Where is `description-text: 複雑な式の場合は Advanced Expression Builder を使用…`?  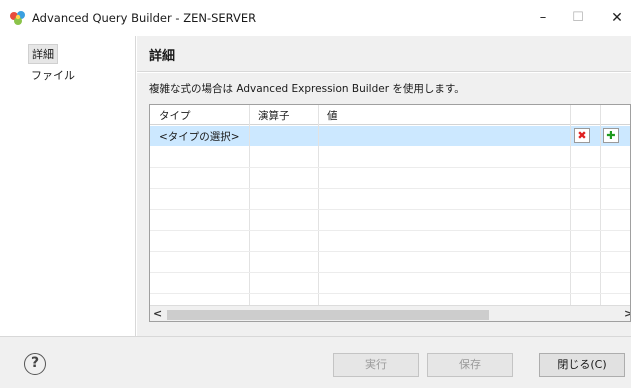 description-text: 複雑な式の場合は Advanced Expression Builder を使用… is located at coordinates (307, 89).